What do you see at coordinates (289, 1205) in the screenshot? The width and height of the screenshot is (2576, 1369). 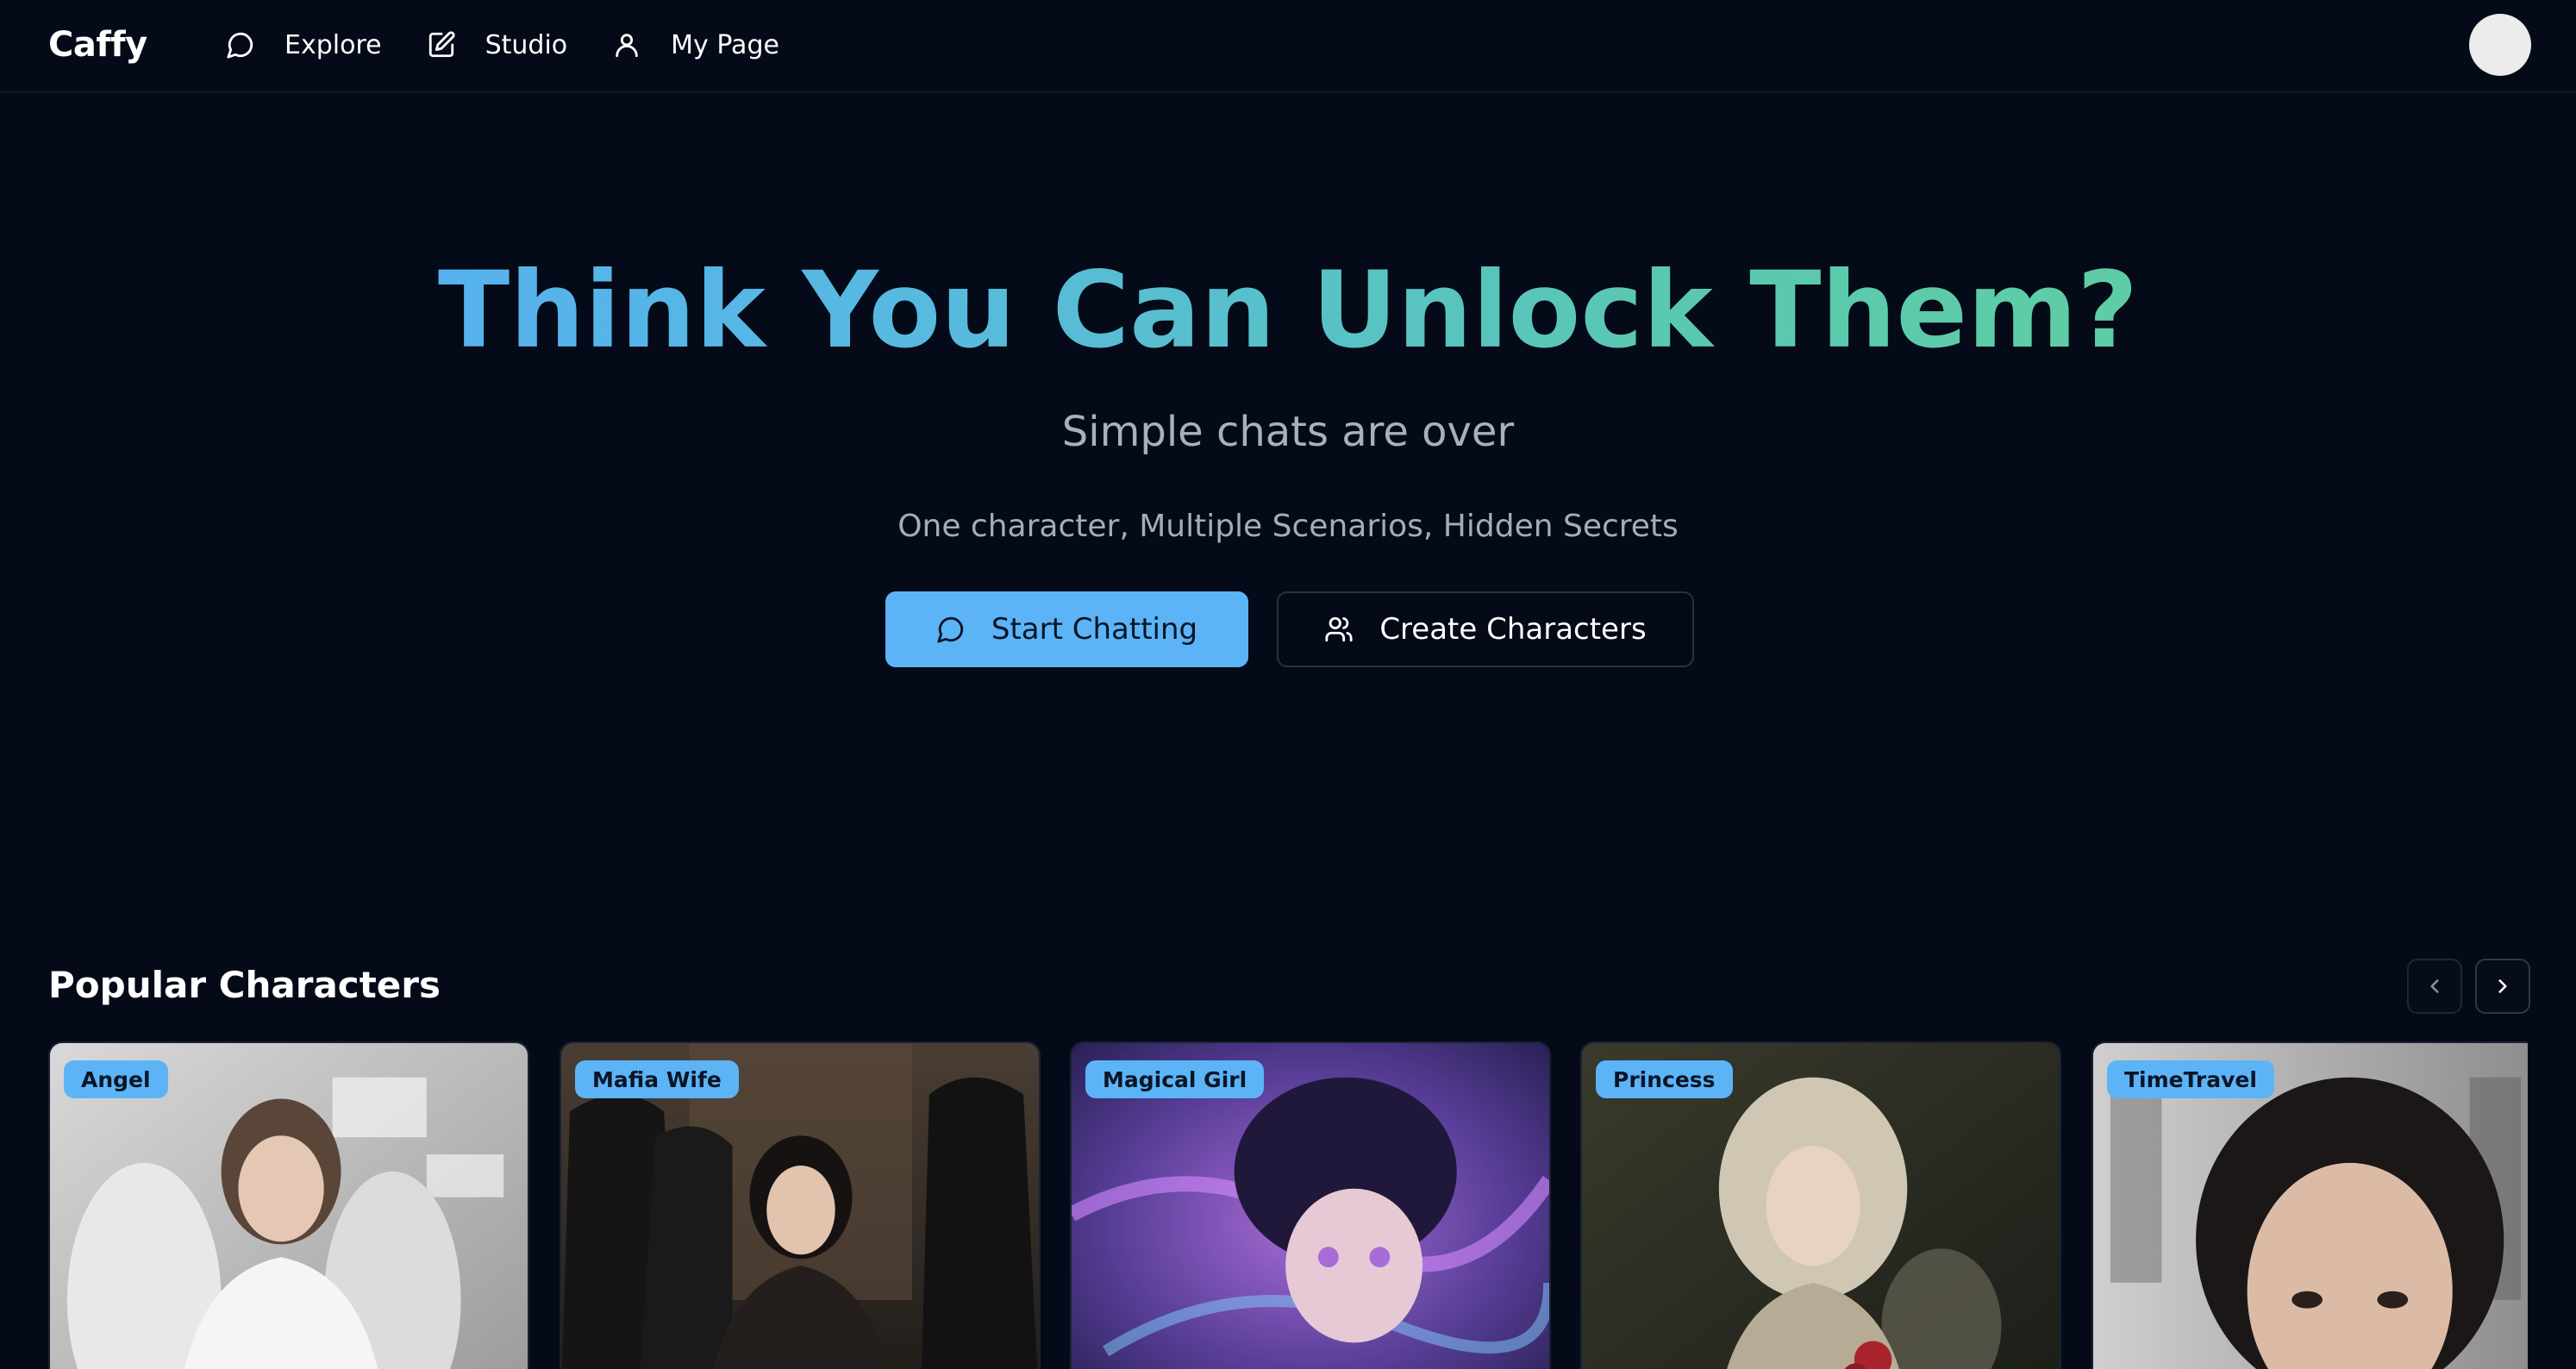 I see `character-card: Angel` at bounding box center [289, 1205].